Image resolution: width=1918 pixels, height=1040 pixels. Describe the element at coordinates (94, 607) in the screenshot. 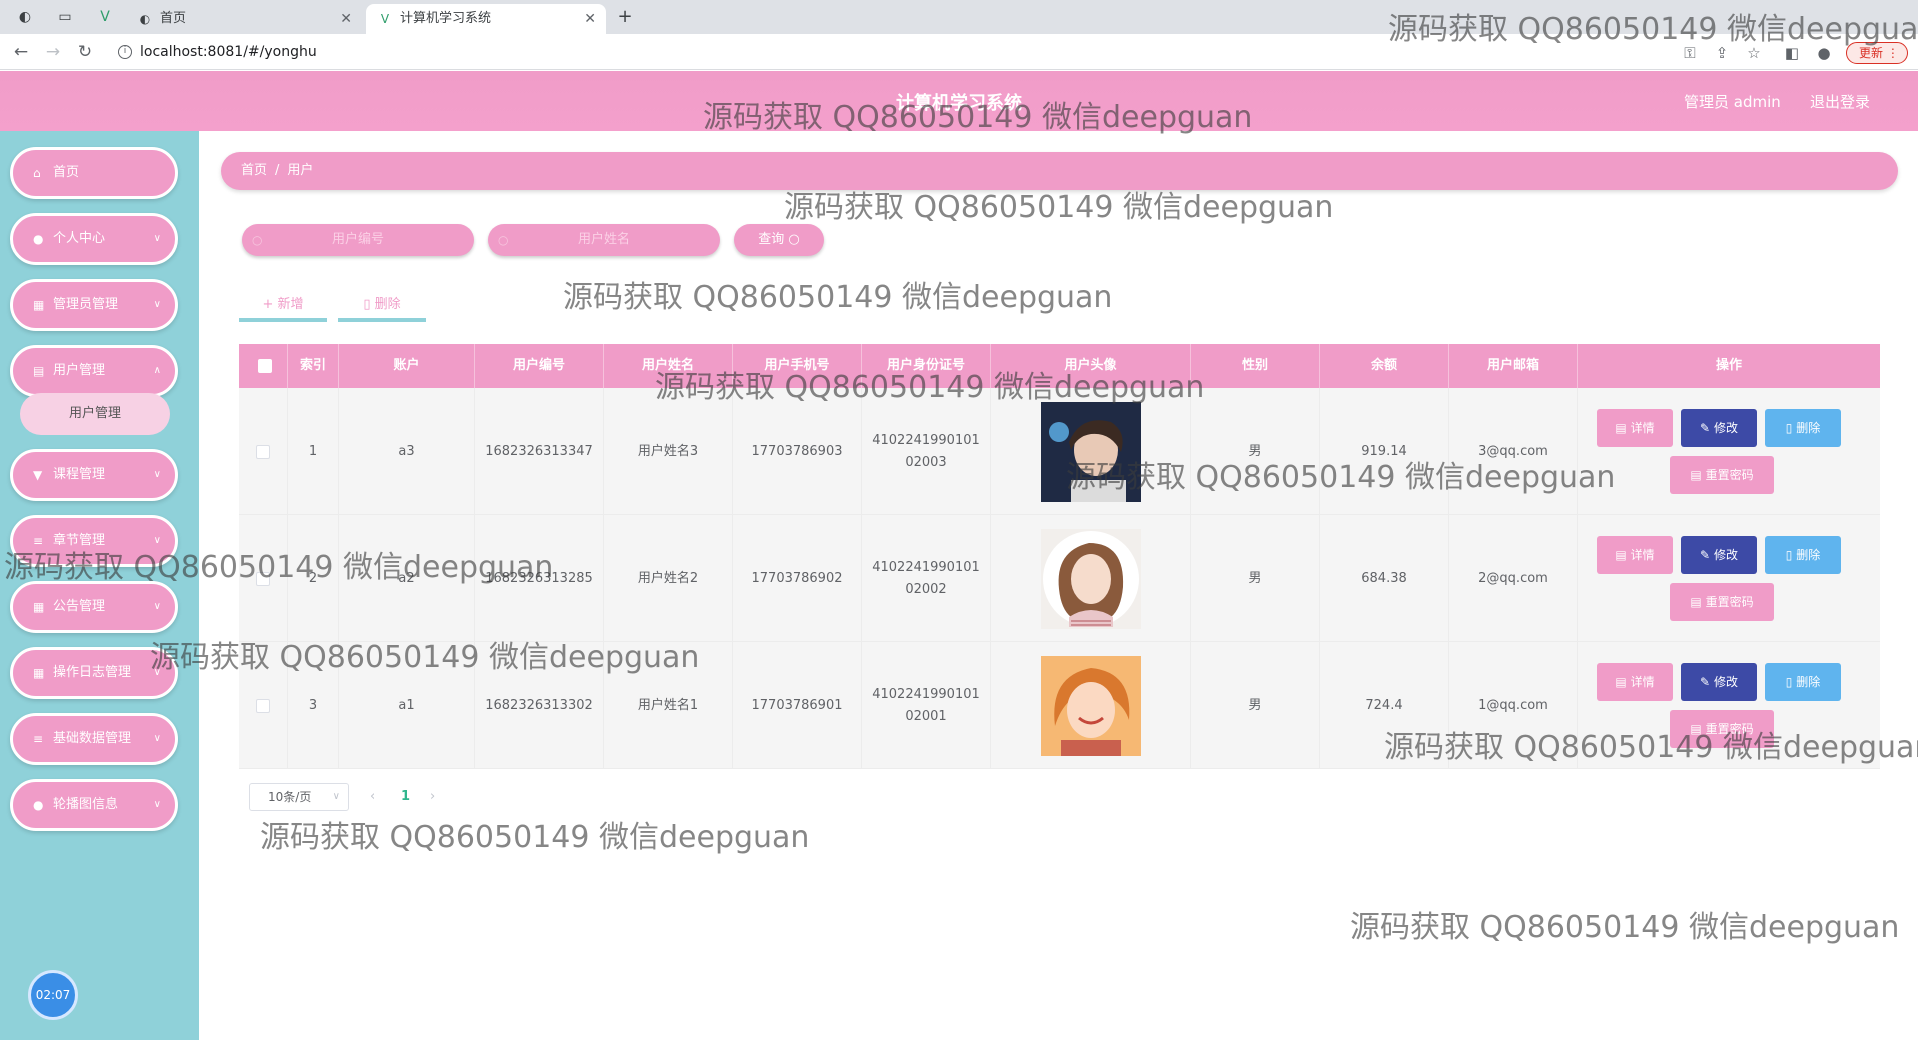

I see `sidebar-item-notices: ▦ 公告管理 ∨` at that location.